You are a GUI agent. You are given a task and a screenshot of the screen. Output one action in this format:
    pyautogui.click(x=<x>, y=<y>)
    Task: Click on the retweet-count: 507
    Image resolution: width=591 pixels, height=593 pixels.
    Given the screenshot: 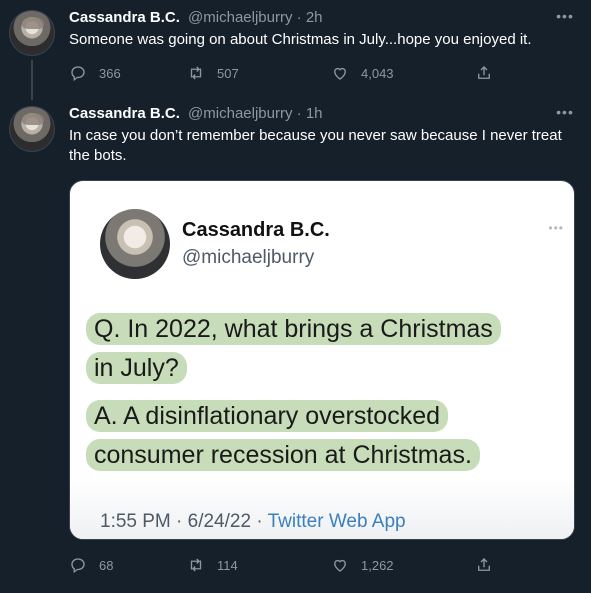 What is the action you would take?
    pyautogui.click(x=228, y=73)
    